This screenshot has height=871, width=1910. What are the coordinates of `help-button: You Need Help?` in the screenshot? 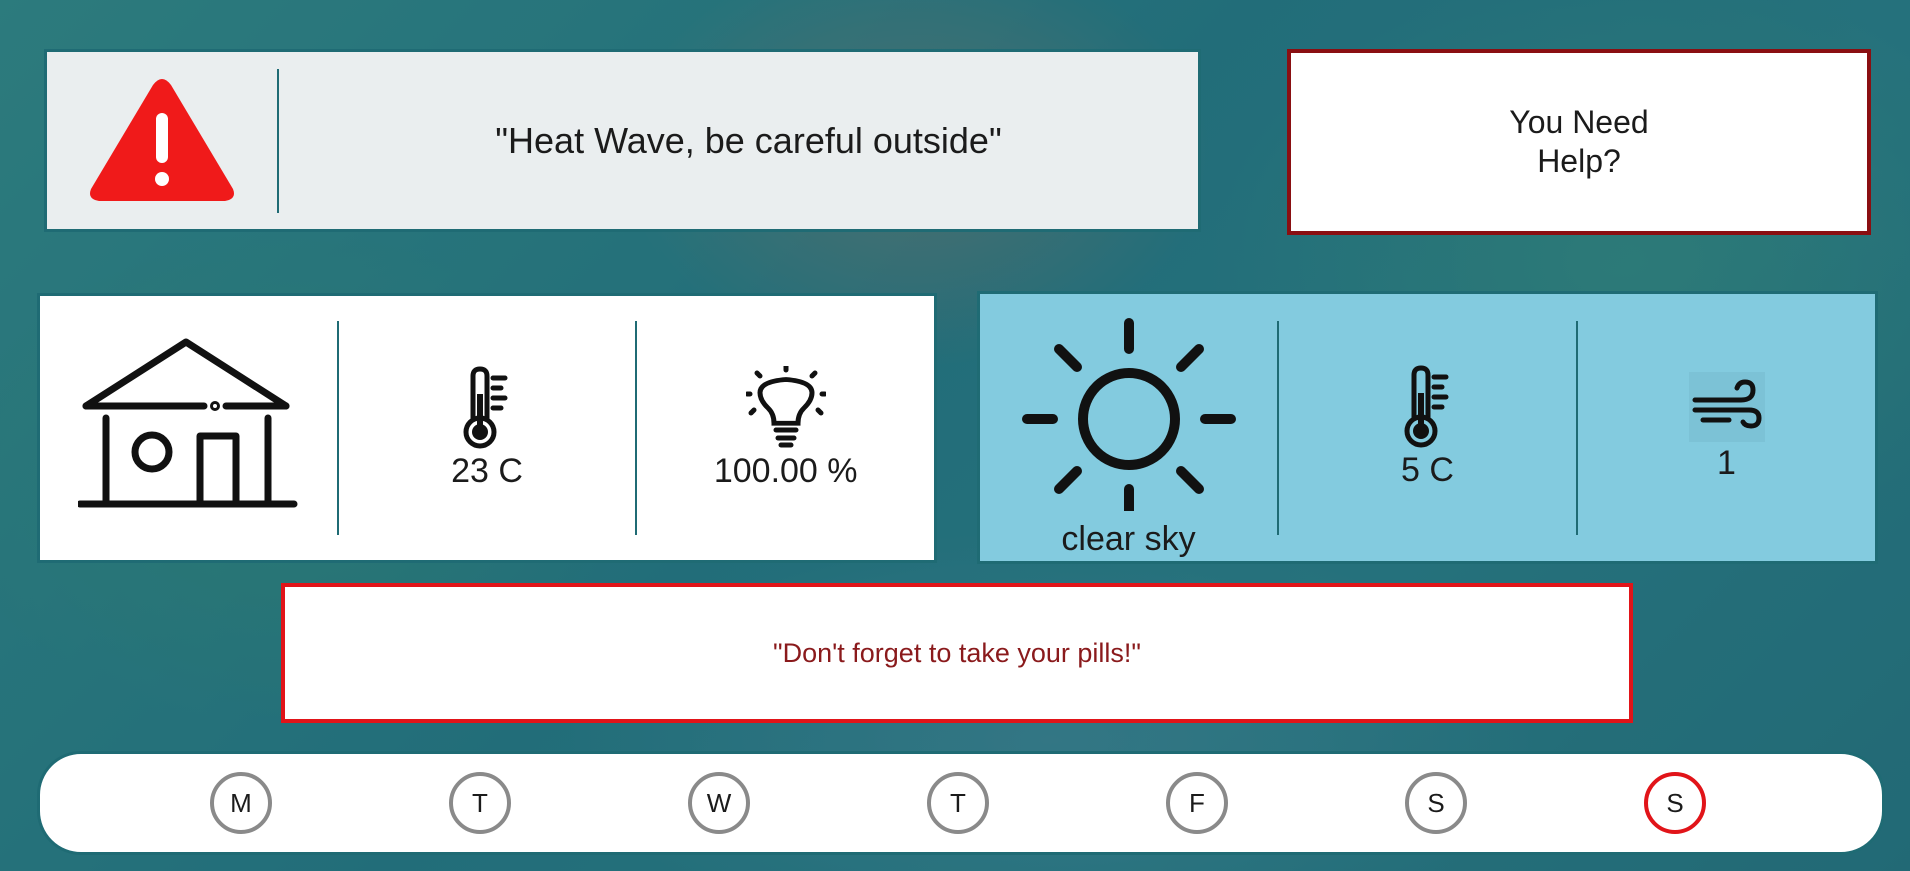 It's located at (1579, 142).